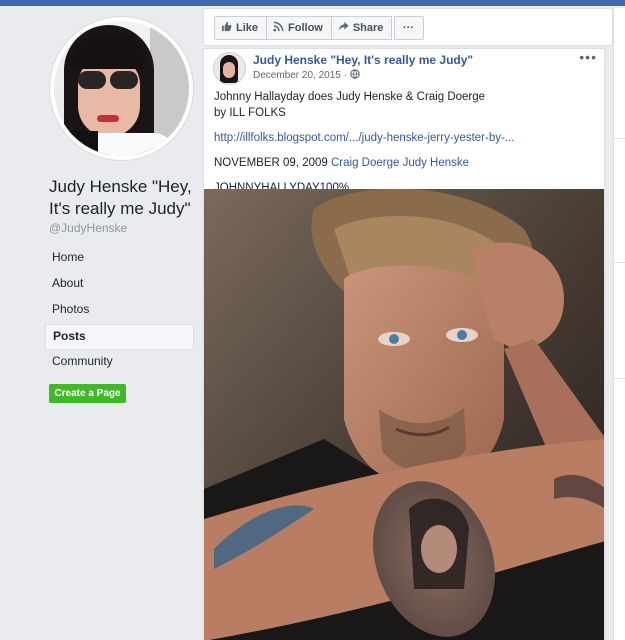  I want to click on nav-item-posts: Posts, so click(119, 337).